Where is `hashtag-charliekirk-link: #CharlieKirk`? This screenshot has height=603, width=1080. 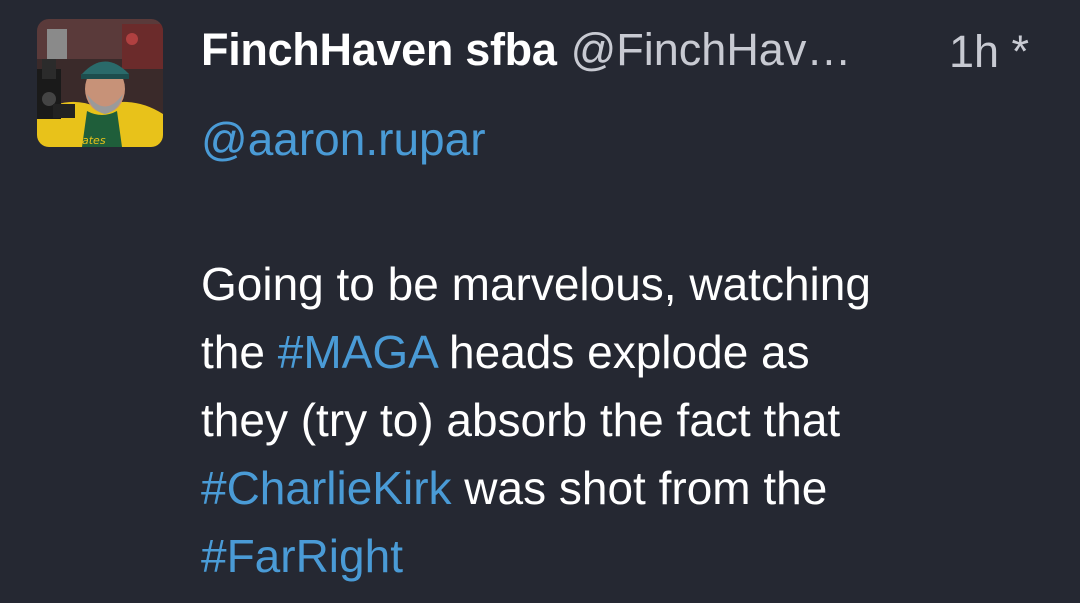
hashtag-charliekirk-link: #CharlieKirk is located at coordinates (326, 488).